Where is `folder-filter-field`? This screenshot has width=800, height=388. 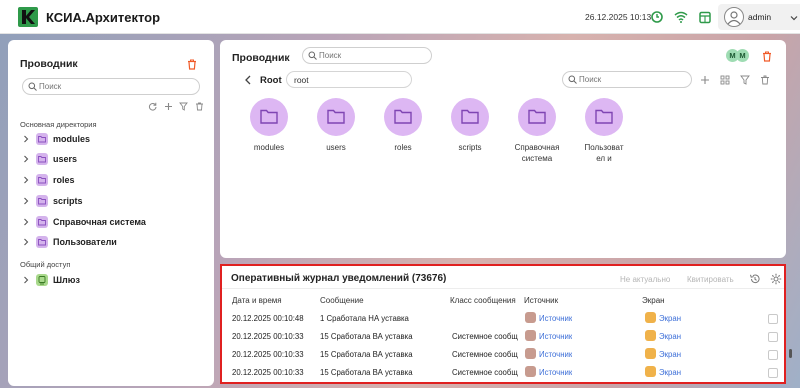 folder-filter-field is located at coordinates (627, 79).